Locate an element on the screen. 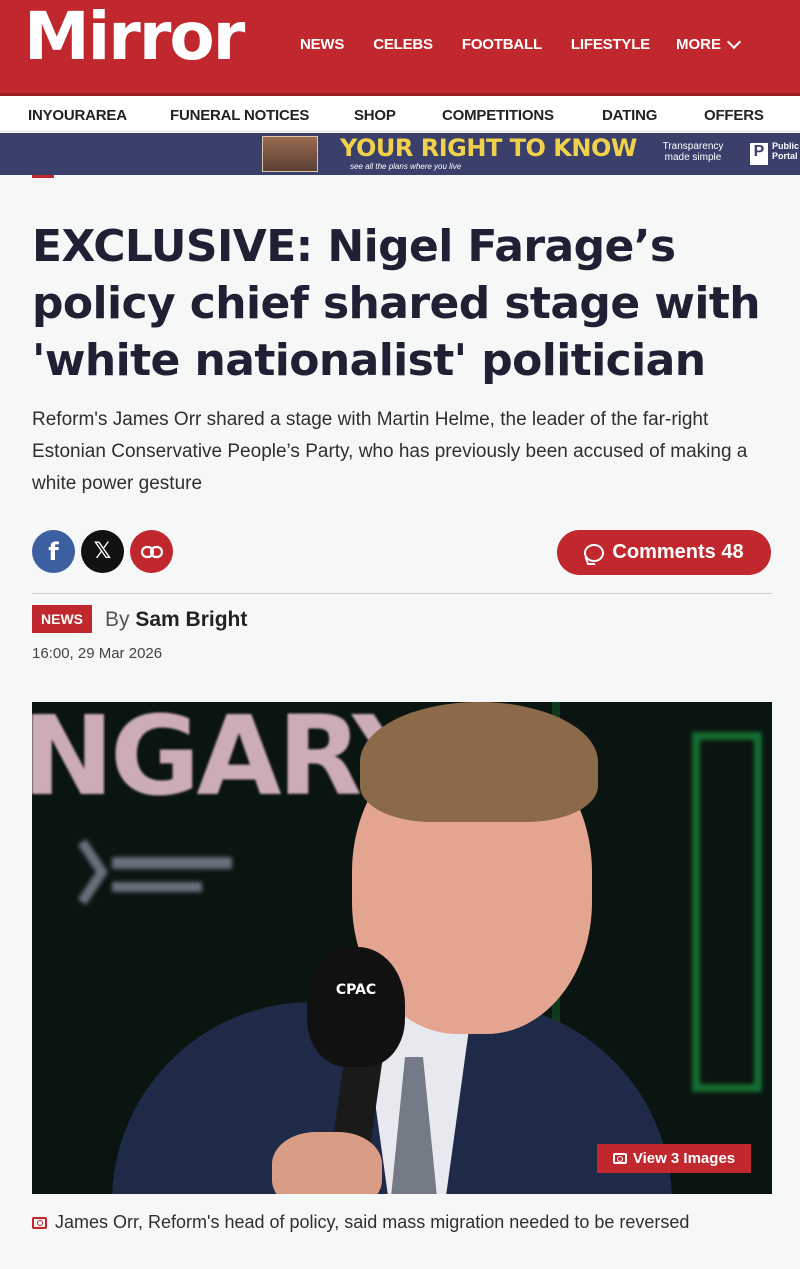 This screenshot has height=1269, width=800. image-bg-frame is located at coordinates (727, 912).